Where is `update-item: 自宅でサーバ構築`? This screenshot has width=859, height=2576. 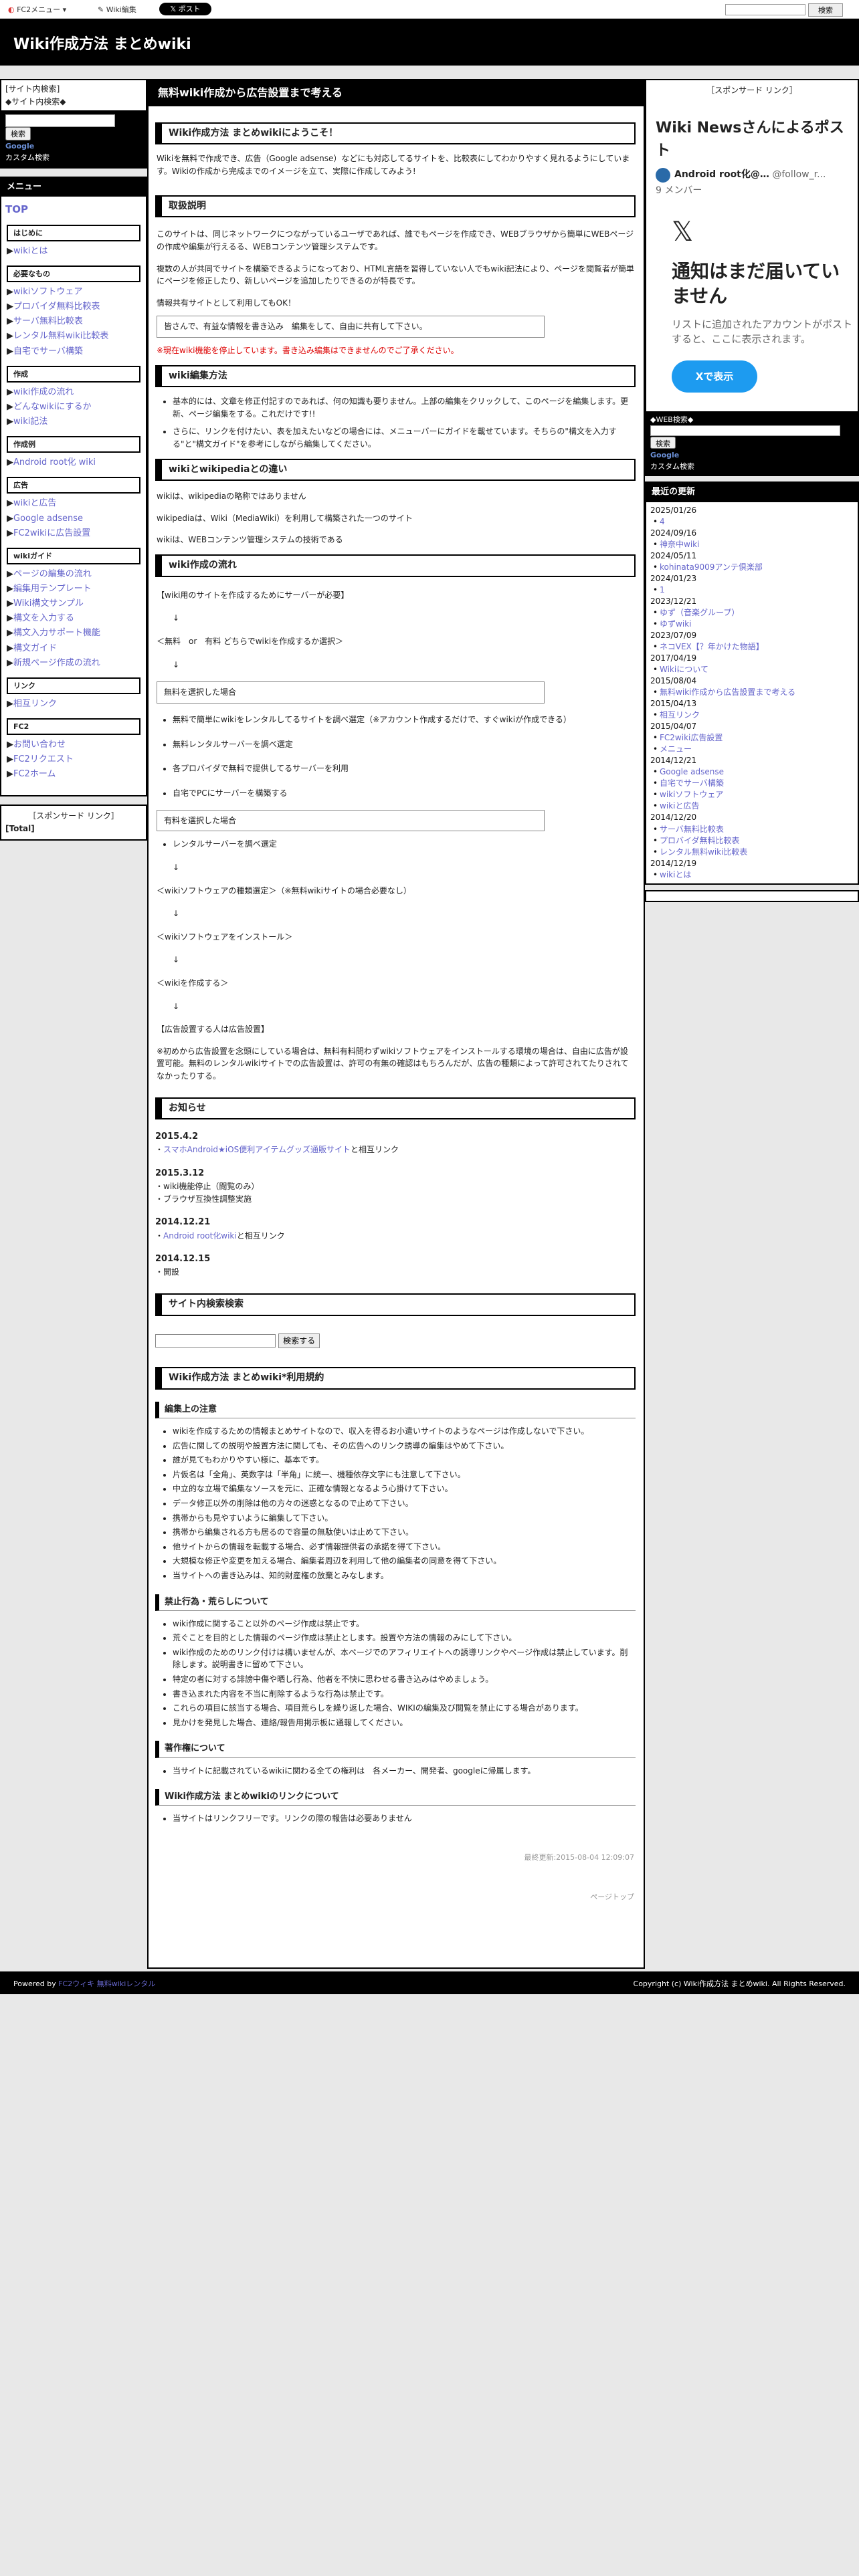 update-item: 自宅でサーバ構築 is located at coordinates (752, 784).